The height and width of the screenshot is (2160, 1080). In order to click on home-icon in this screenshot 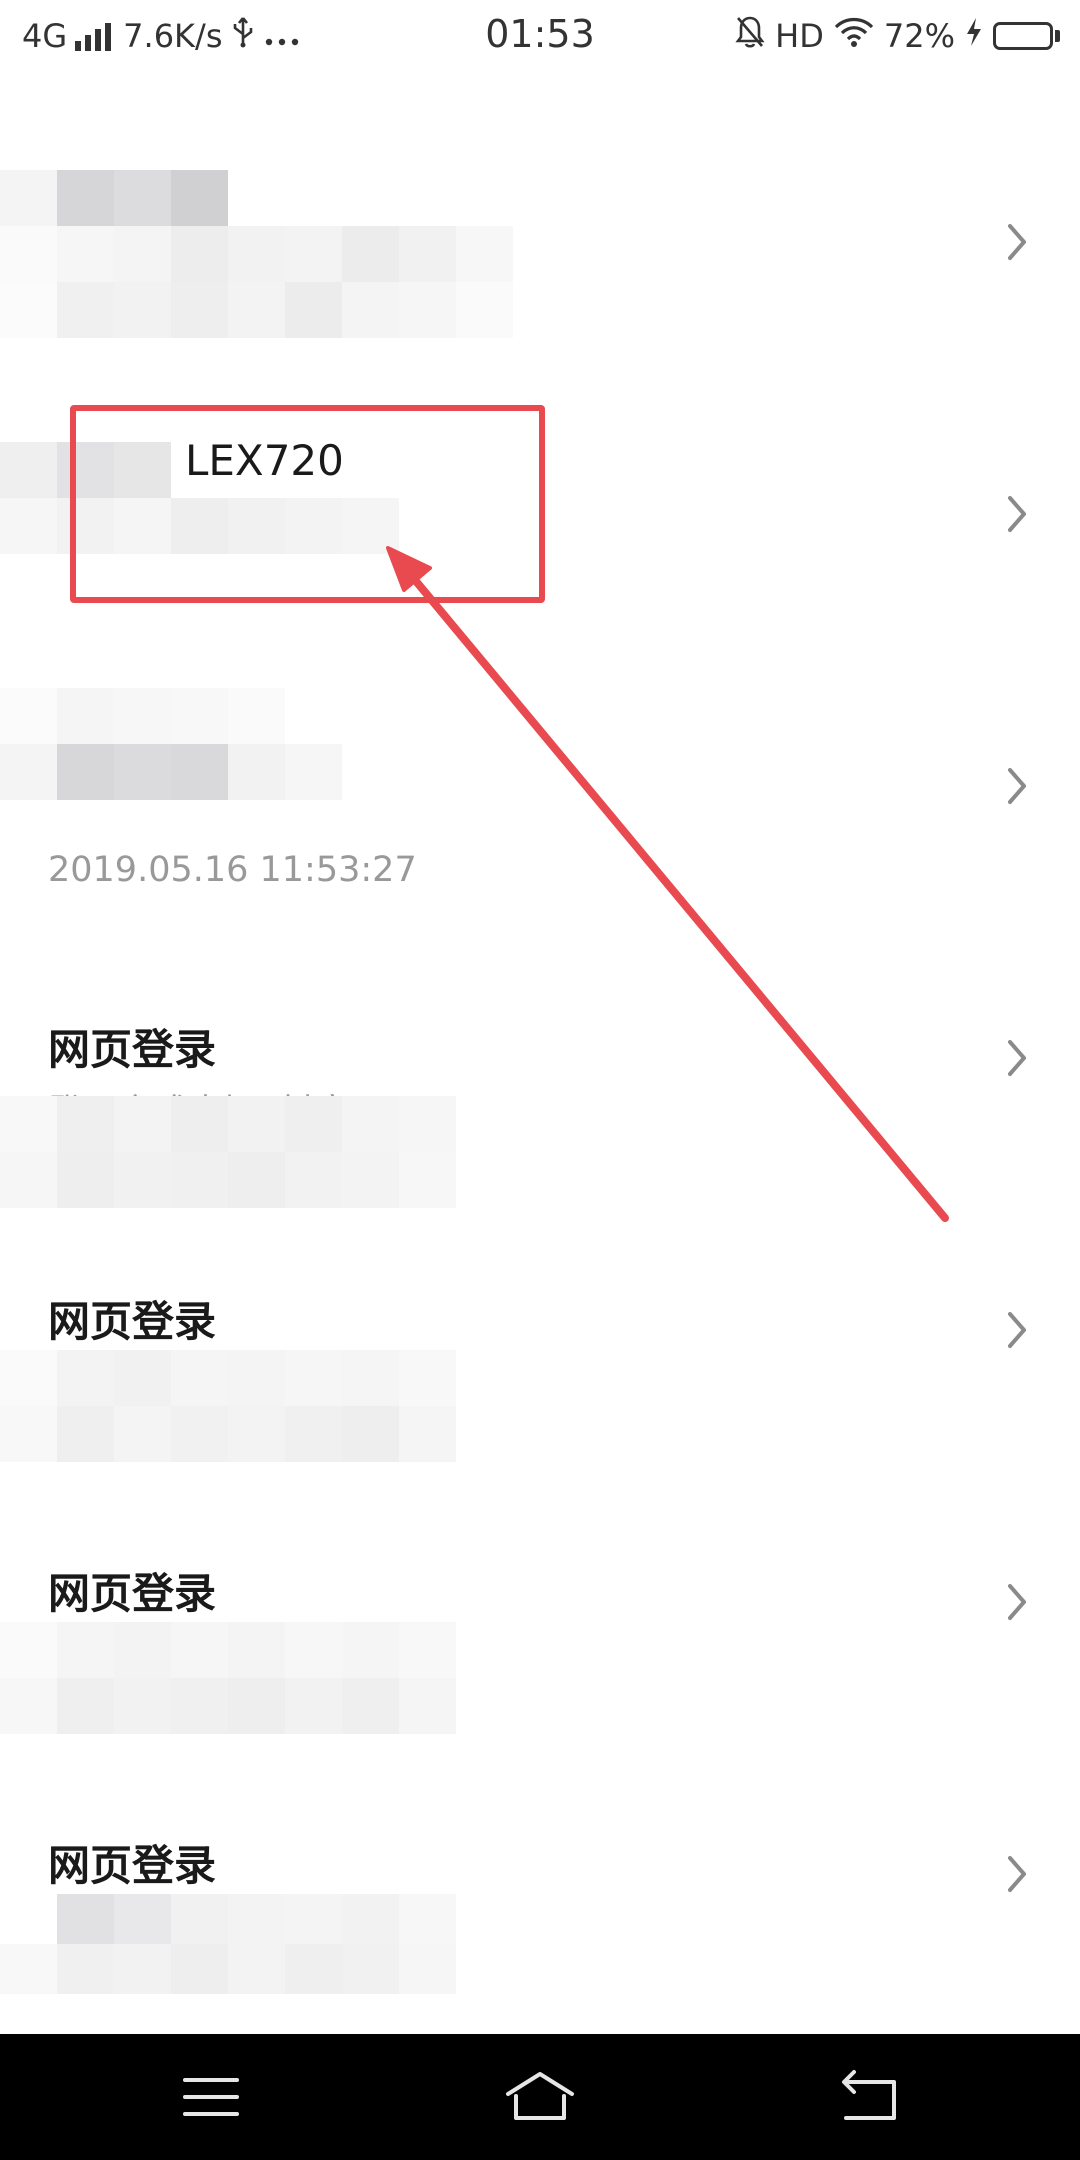, I will do `click(540, 2096)`.